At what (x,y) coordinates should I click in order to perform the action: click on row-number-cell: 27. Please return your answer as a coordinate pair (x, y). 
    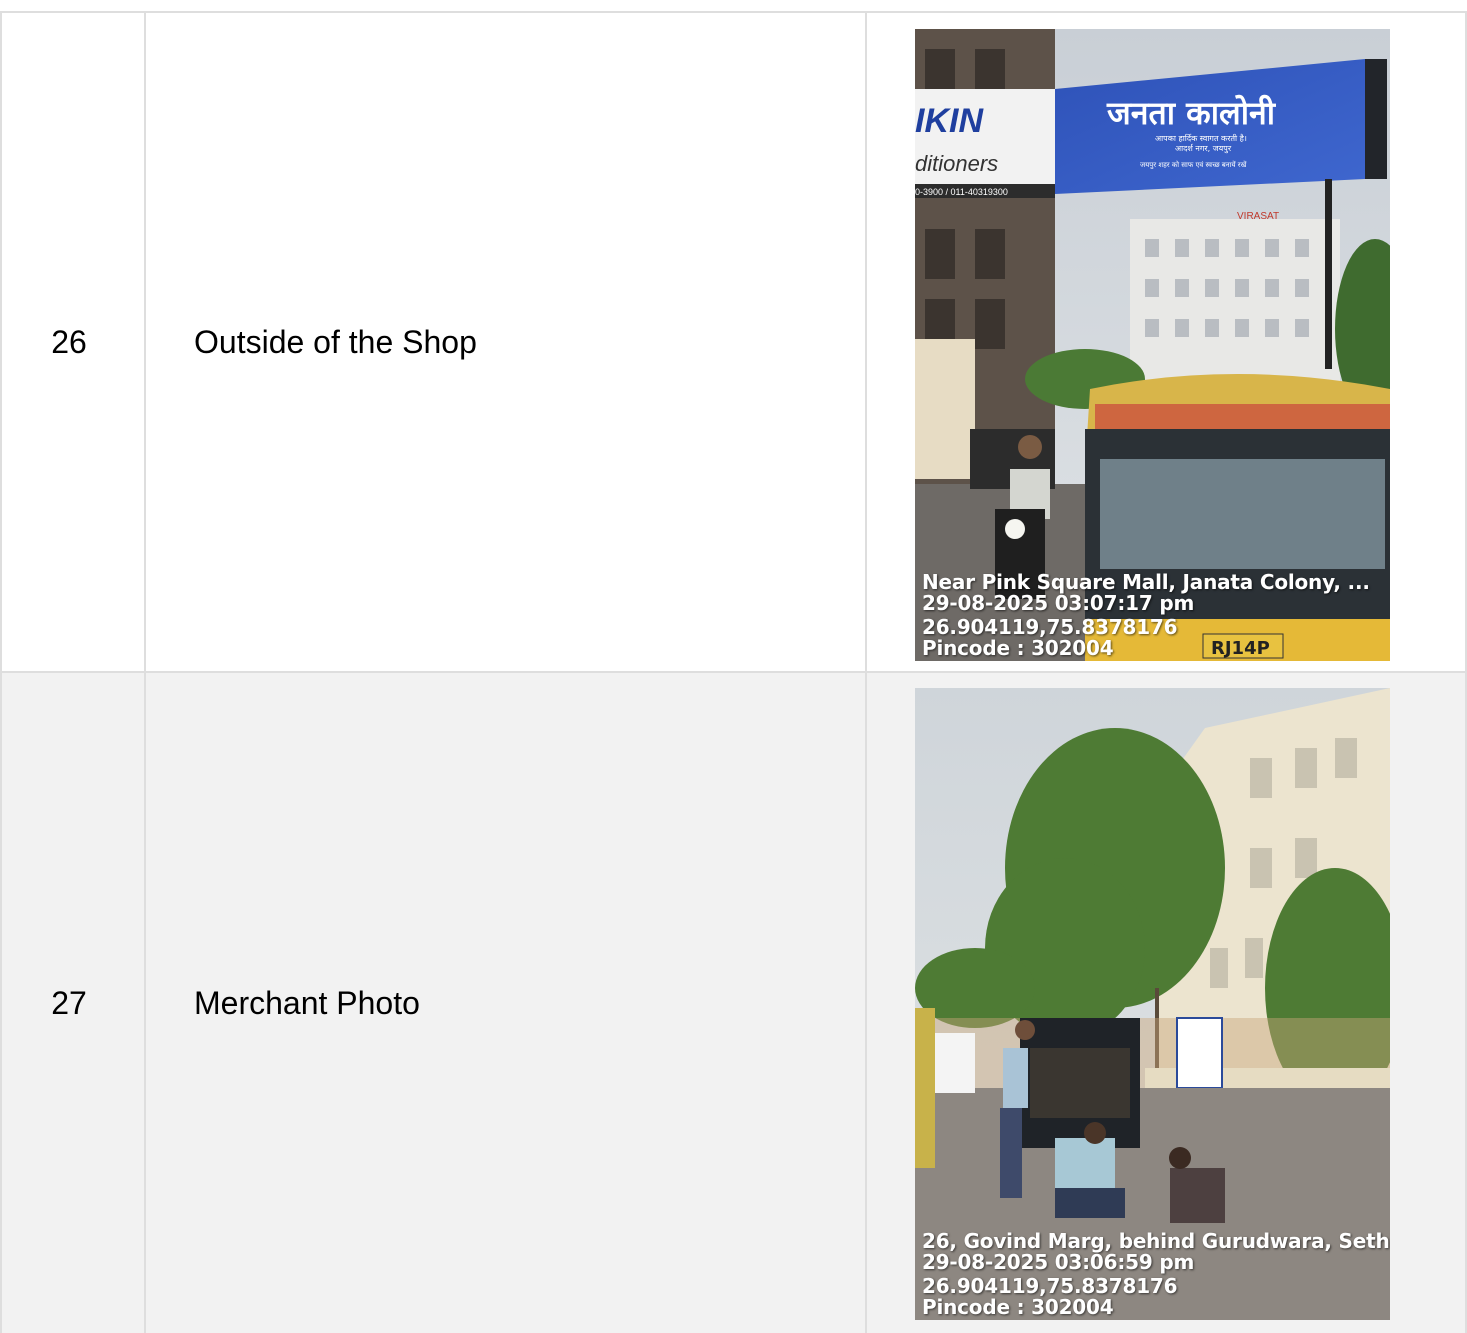
    Looking at the image, I should click on (73, 1002).